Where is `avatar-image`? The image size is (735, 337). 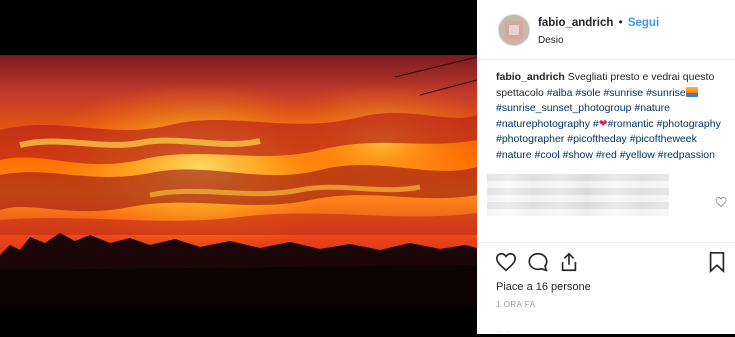 avatar-image is located at coordinates (514, 30).